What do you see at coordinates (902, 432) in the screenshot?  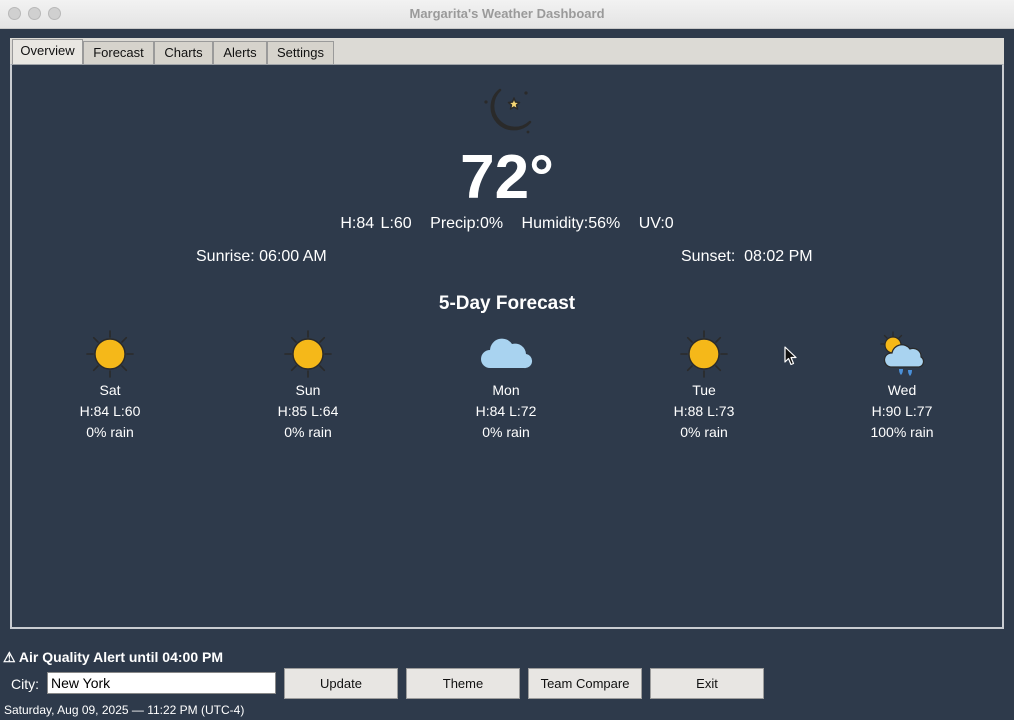 I see `forecast-rain: 100% rain` at bounding box center [902, 432].